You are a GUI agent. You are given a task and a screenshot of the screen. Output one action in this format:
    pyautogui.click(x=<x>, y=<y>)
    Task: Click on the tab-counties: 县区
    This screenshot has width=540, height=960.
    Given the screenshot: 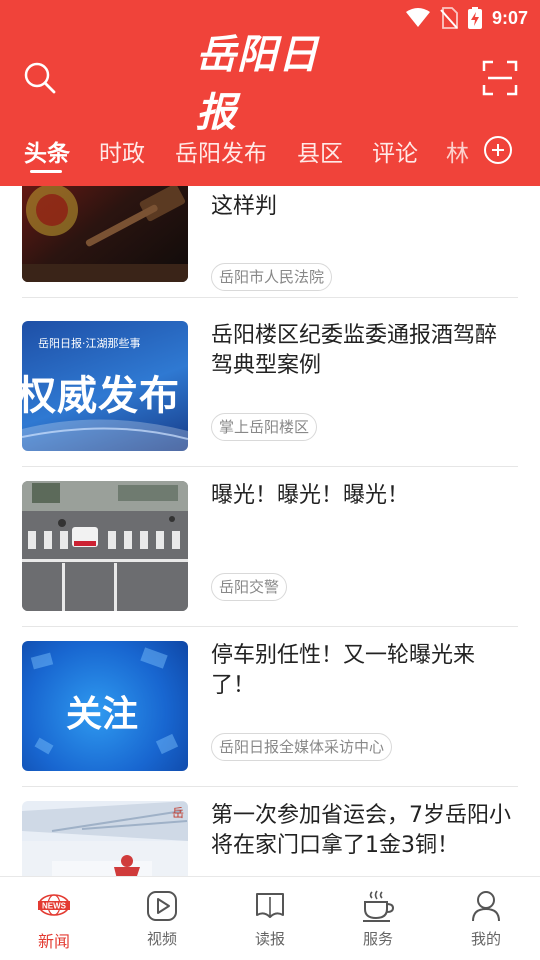 What is the action you would take?
    pyautogui.click(x=320, y=151)
    